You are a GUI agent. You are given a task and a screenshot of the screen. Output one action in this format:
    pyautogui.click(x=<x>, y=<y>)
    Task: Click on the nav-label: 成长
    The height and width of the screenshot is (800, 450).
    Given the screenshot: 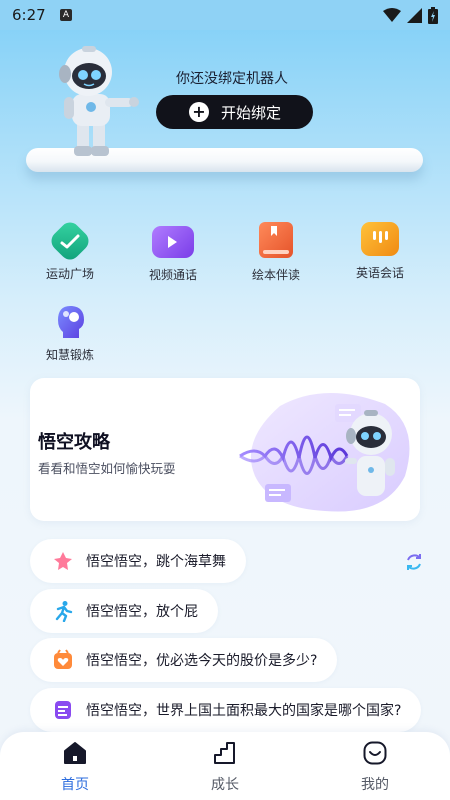 What is the action you would take?
    pyautogui.click(x=225, y=785)
    